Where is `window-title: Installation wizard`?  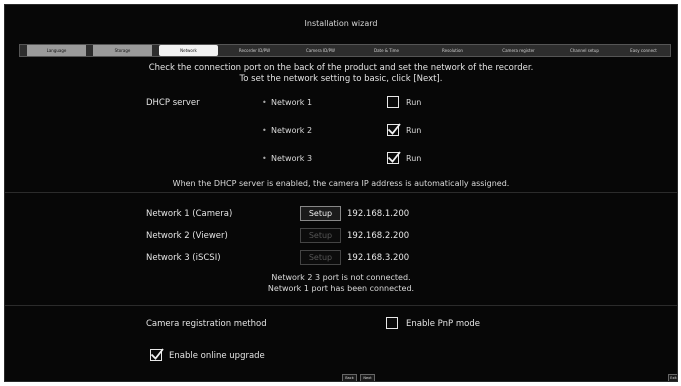
window-title: Installation wizard is located at coordinates (341, 23).